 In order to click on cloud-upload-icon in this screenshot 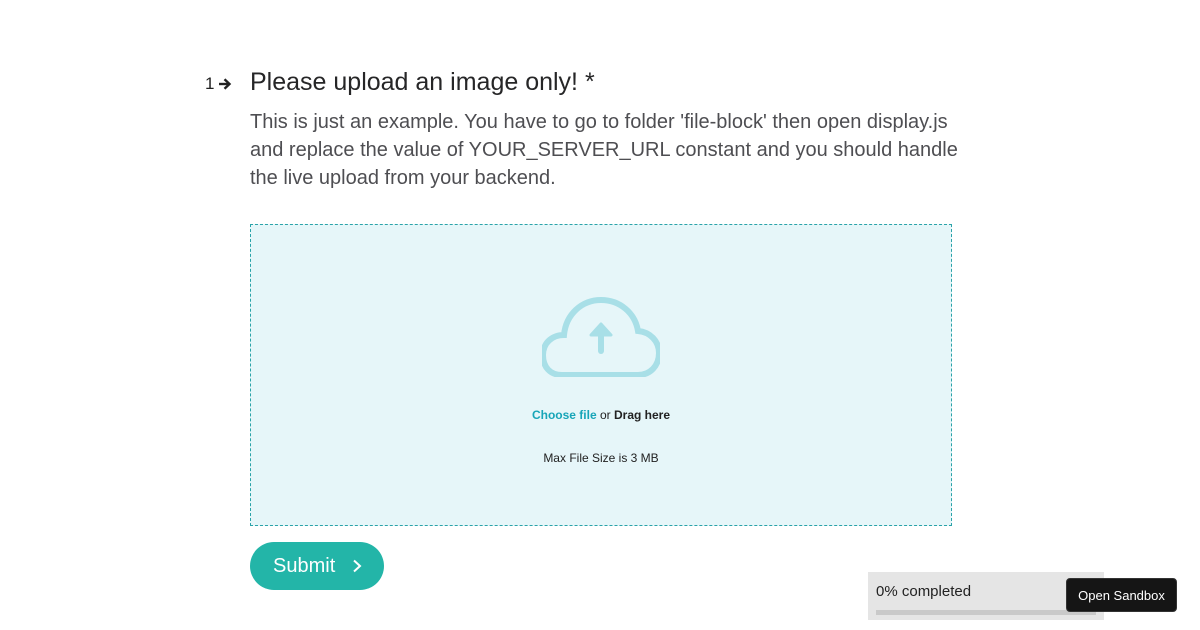, I will do `click(601, 337)`.